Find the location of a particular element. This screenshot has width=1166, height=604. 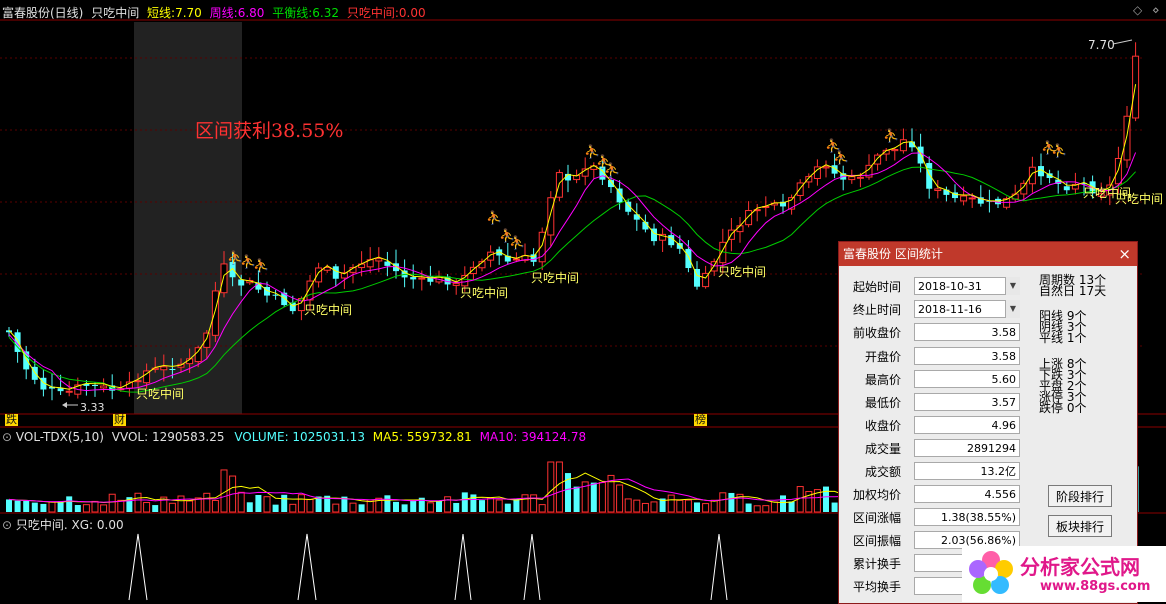

close-icon: × is located at coordinates (1124, 254).